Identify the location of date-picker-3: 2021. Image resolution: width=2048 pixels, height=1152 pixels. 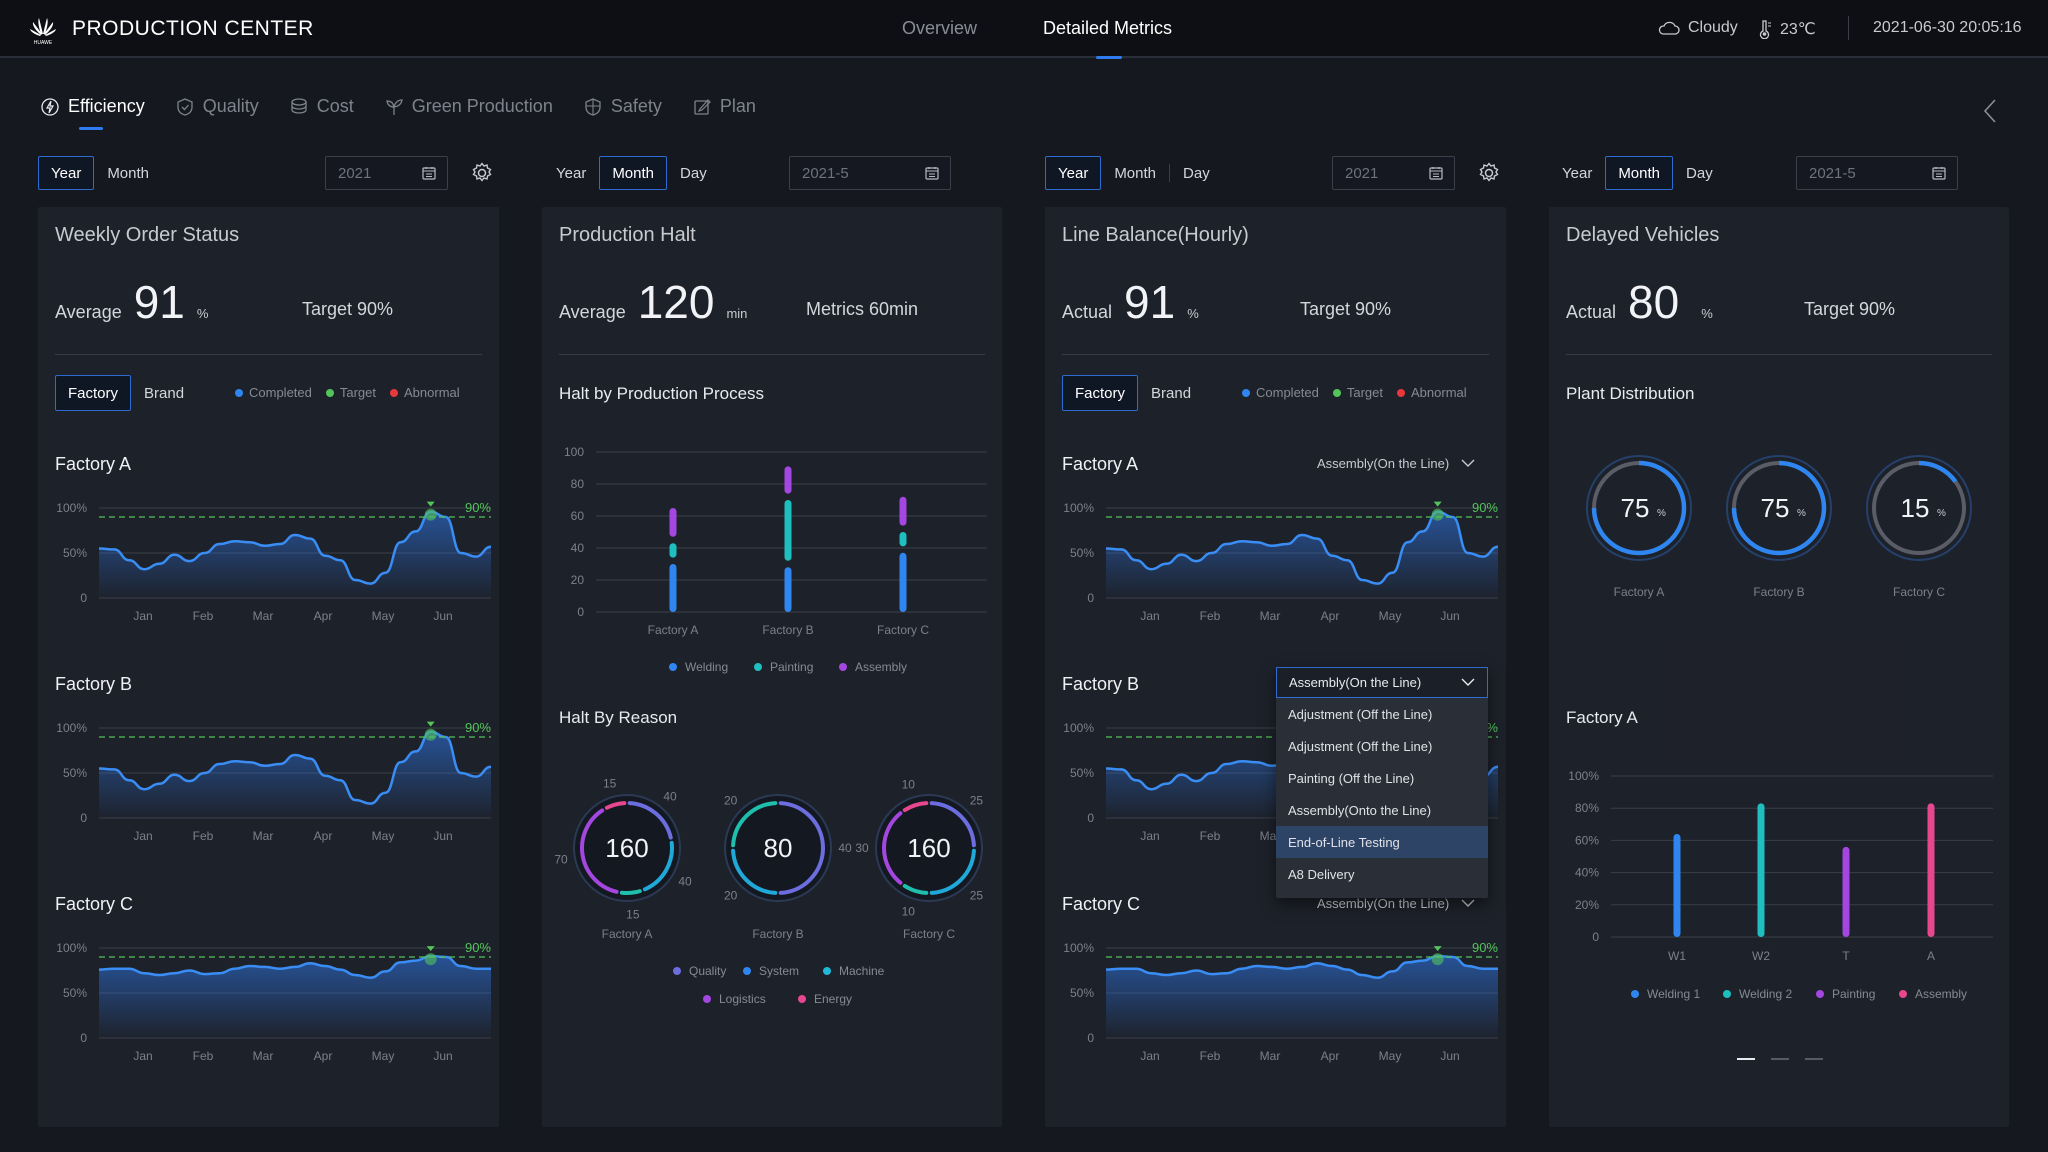
(1393, 173).